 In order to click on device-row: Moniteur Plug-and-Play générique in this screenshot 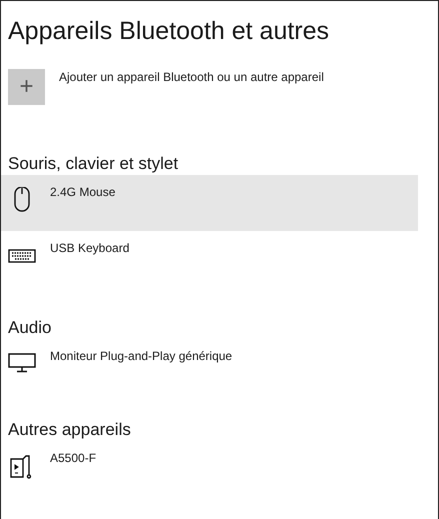, I will do `click(209, 364)`.